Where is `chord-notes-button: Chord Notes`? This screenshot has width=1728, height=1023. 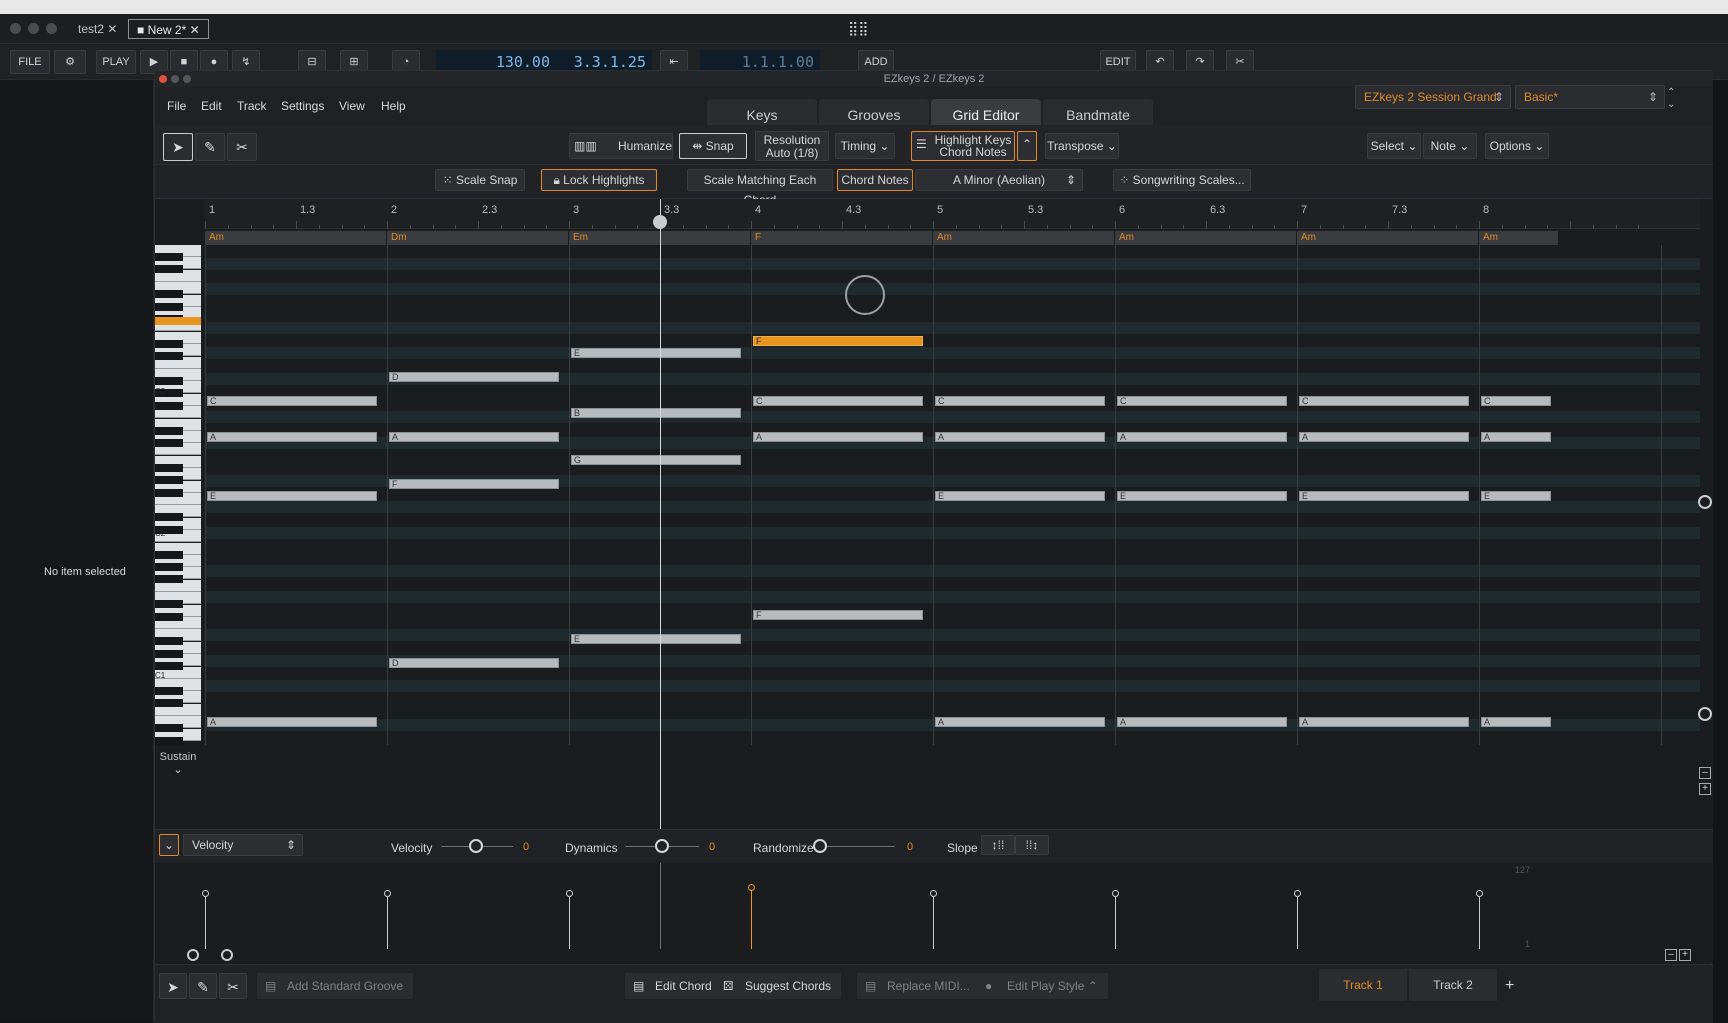
chord-notes-button: Chord Notes is located at coordinates (875, 180).